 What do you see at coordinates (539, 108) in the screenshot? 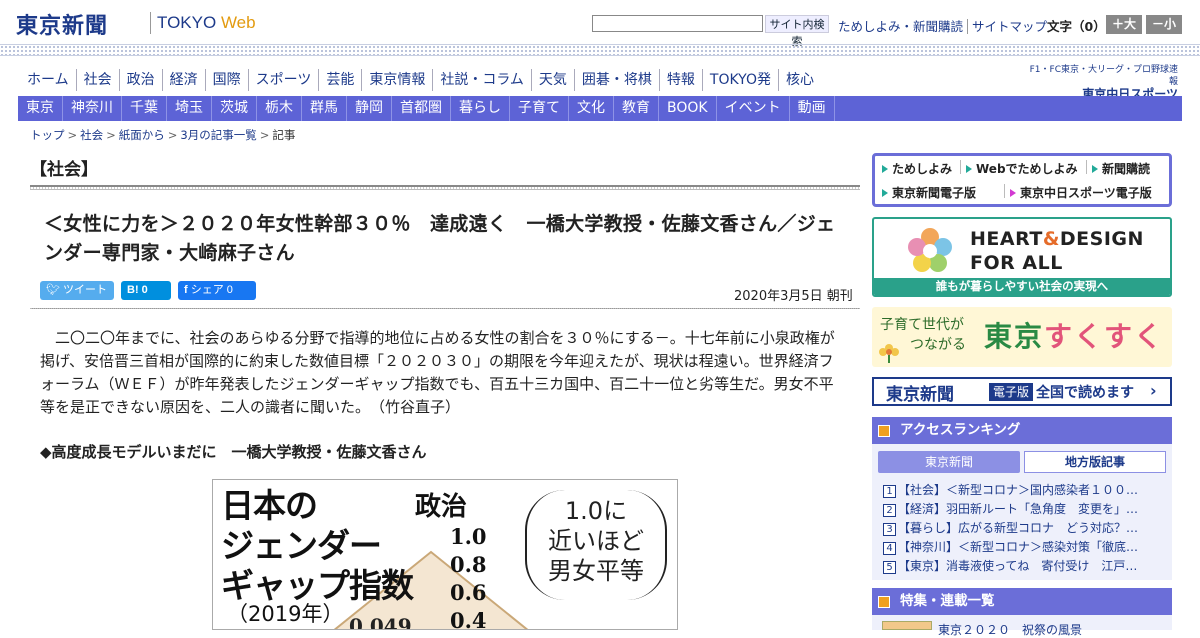
I see `subnav-item: 子育て` at bounding box center [539, 108].